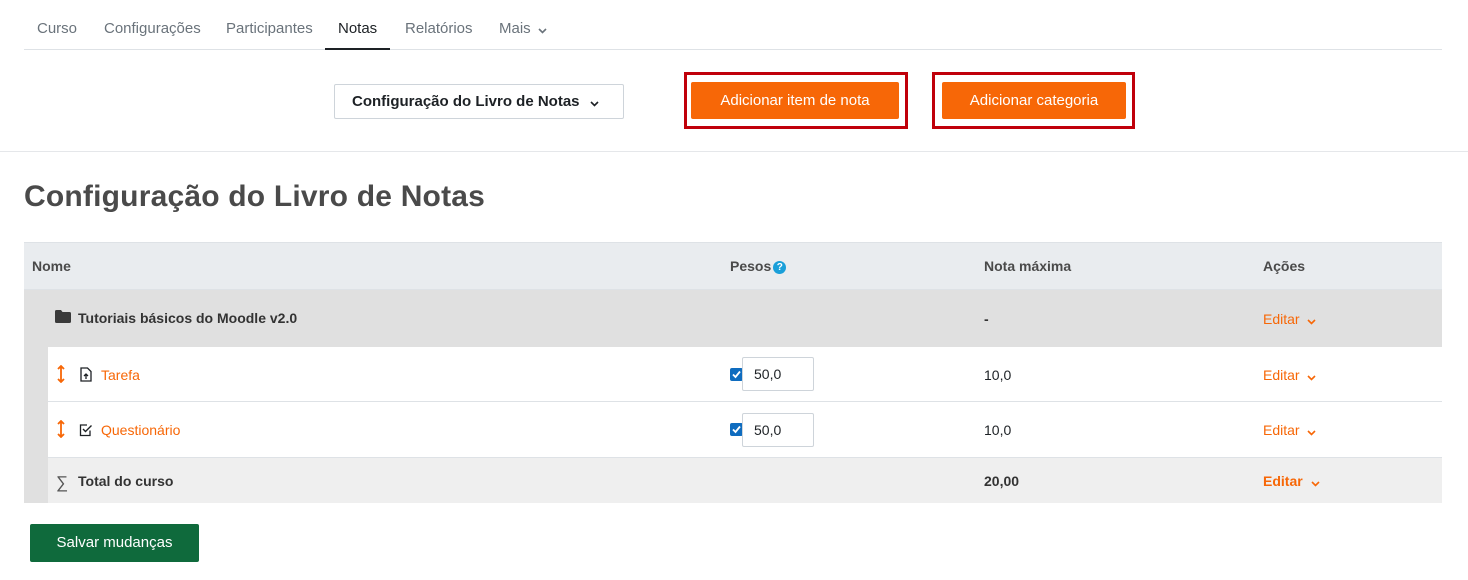 Image resolution: width=1468 pixels, height=580 pixels. I want to click on tab-mais: Mais, so click(523, 25).